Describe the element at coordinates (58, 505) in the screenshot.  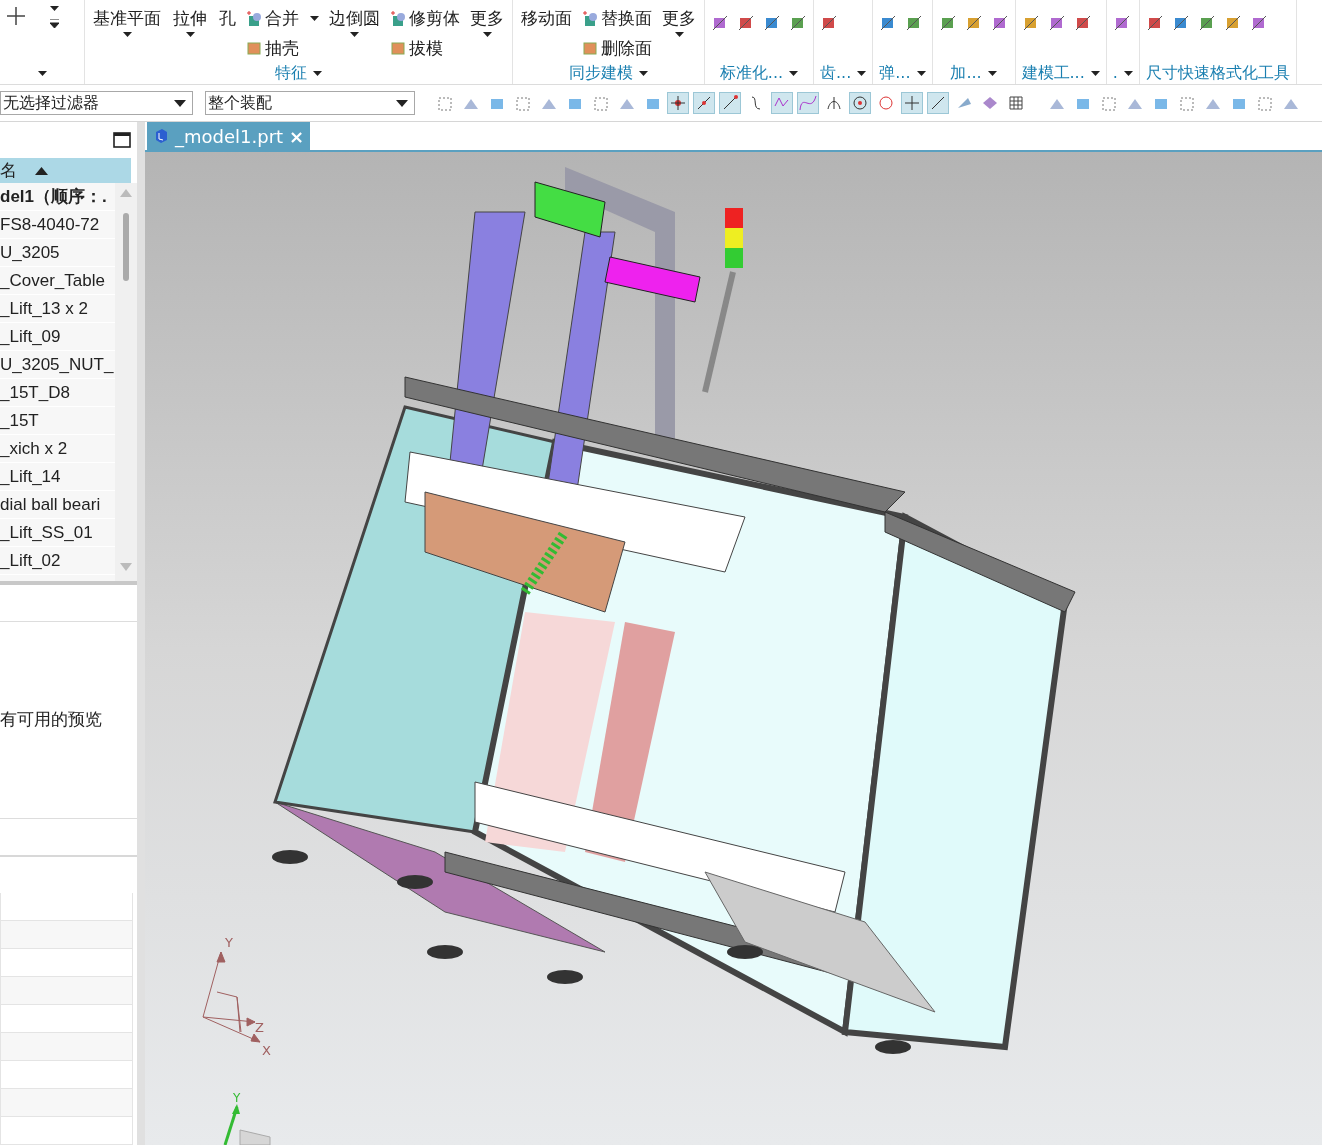
I see `tree-item: dial ball beari` at that location.